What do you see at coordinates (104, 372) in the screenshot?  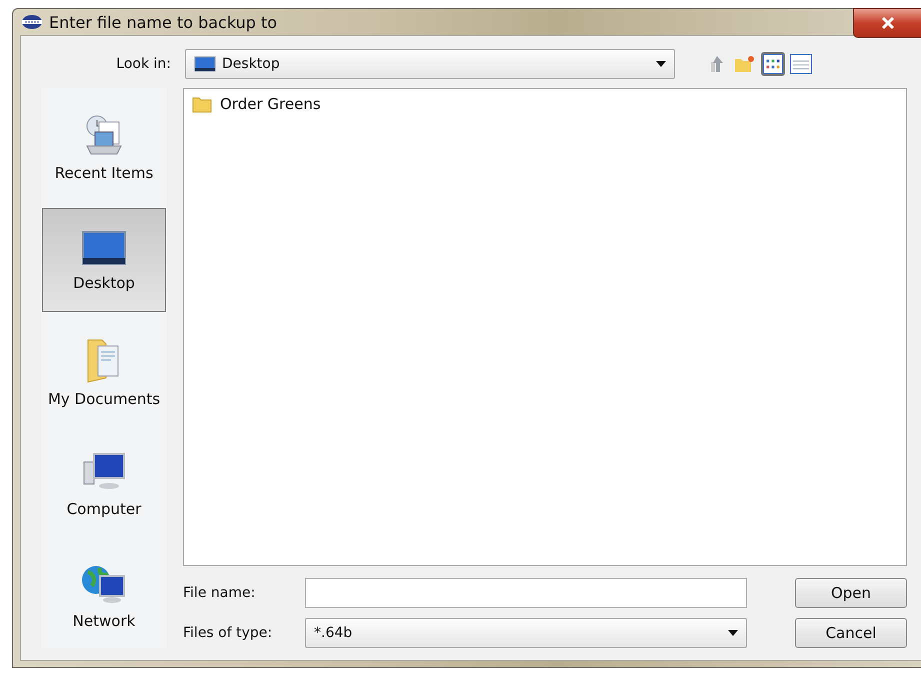 I see `place-item: My Documents` at bounding box center [104, 372].